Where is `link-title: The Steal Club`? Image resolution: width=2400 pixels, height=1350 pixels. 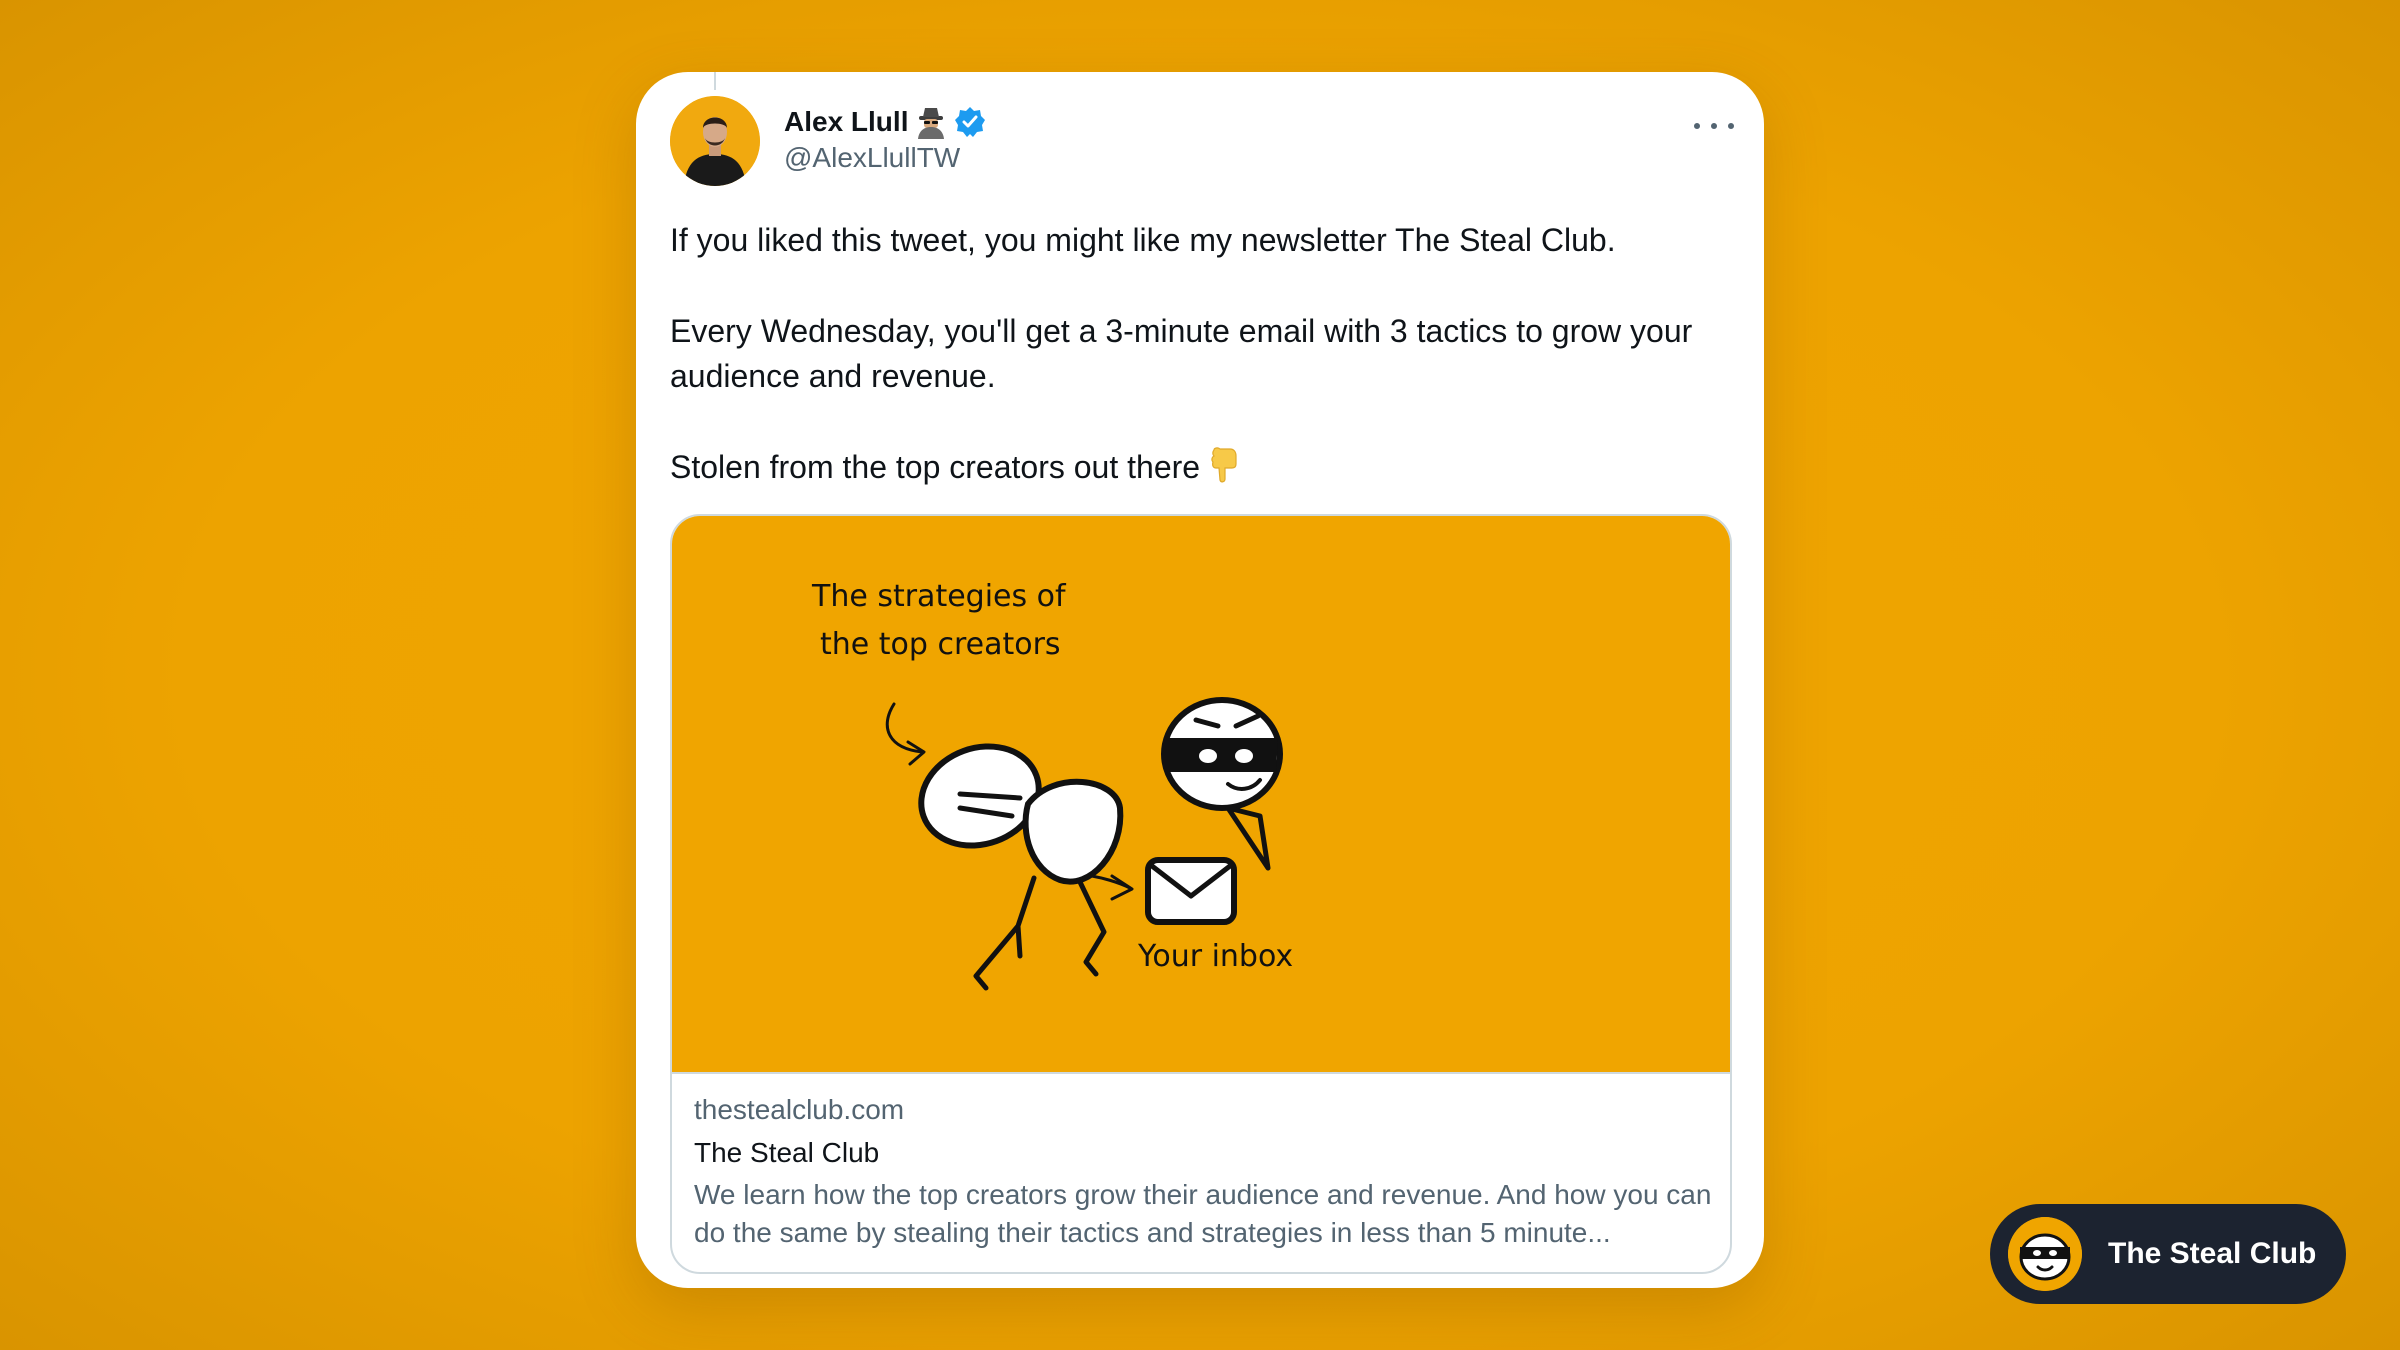
link-title: The Steal Club is located at coordinates (1204, 1153).